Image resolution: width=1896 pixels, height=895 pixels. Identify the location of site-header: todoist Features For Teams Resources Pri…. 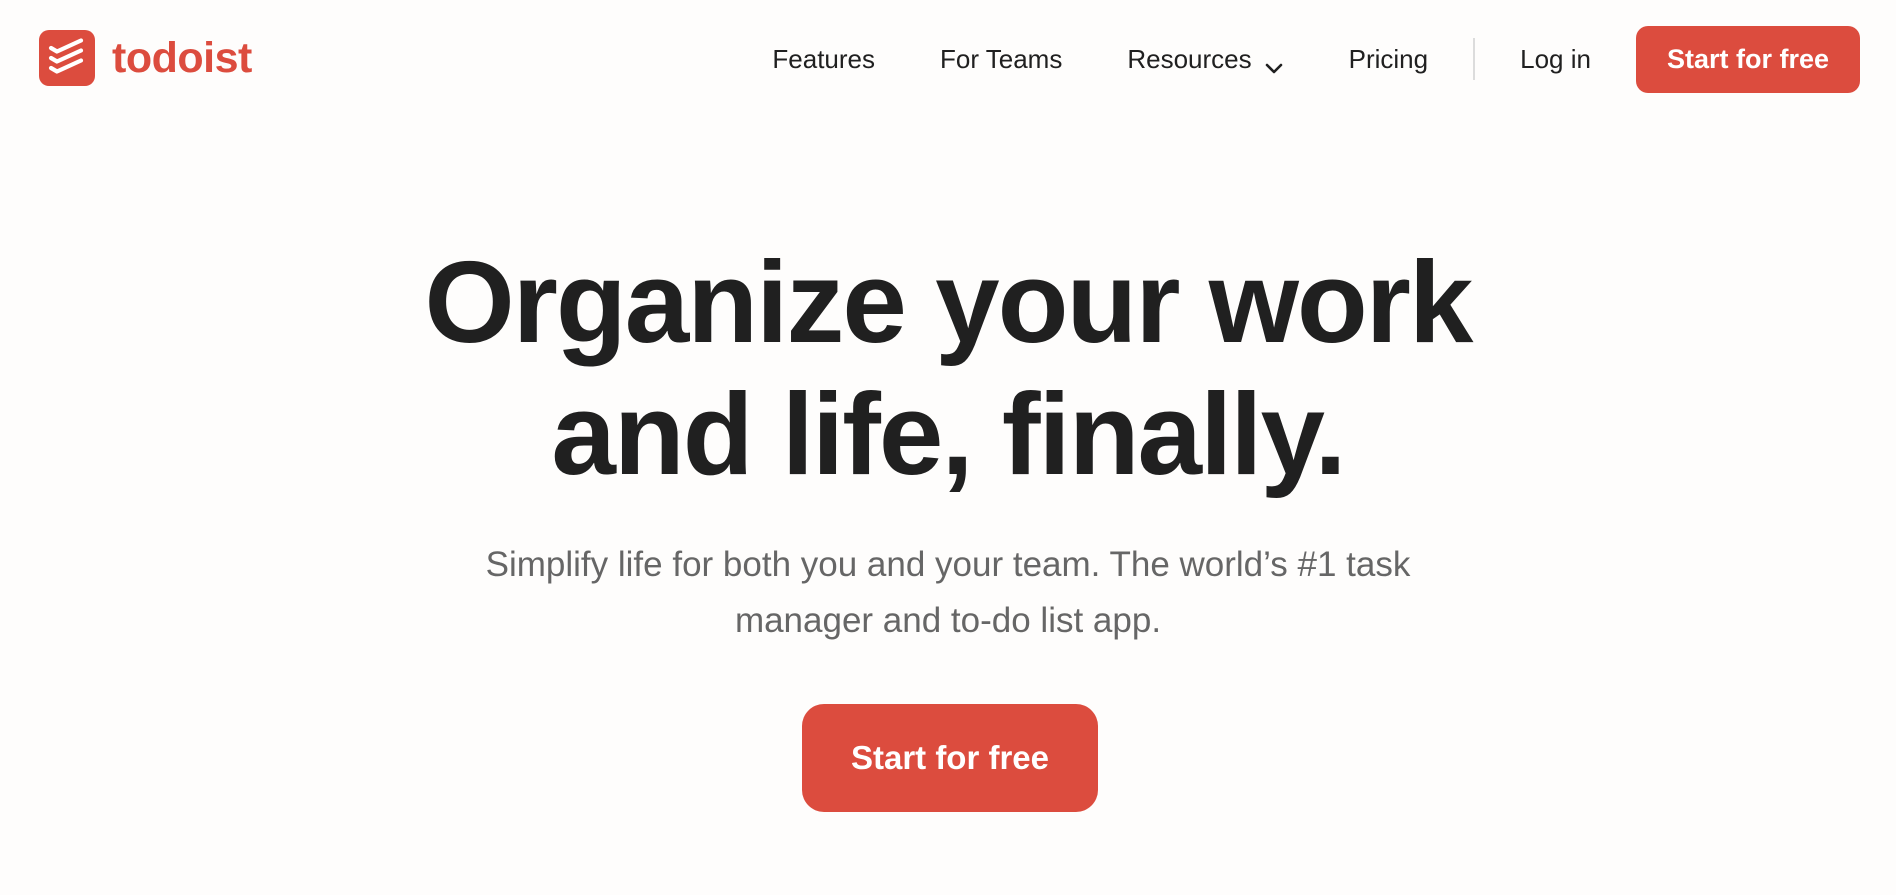
(948, 60).